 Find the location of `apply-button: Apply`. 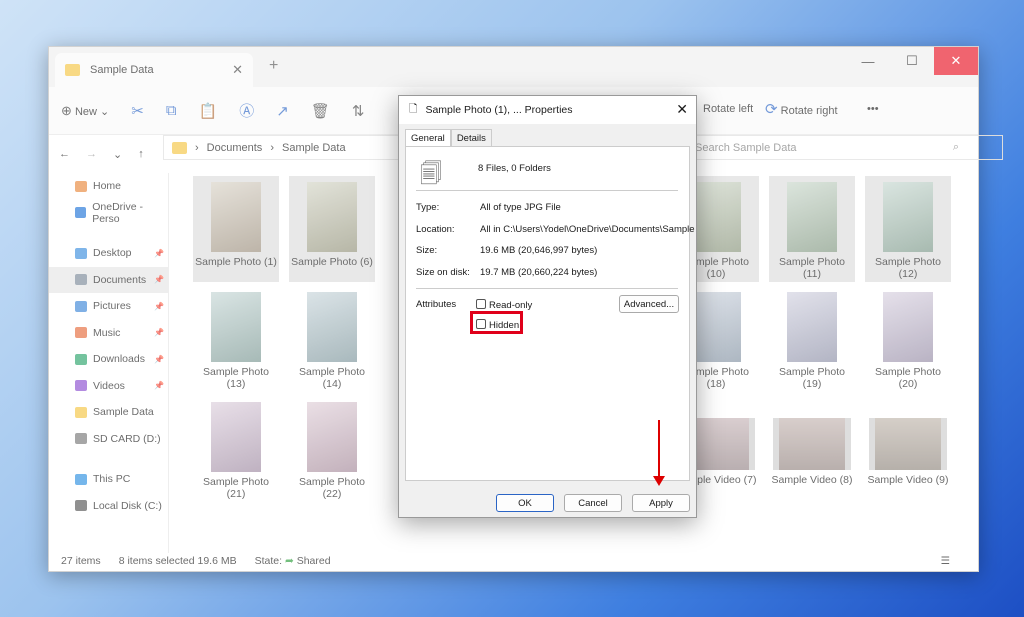

apply-button: Apply is located at coordinates (661, 503).